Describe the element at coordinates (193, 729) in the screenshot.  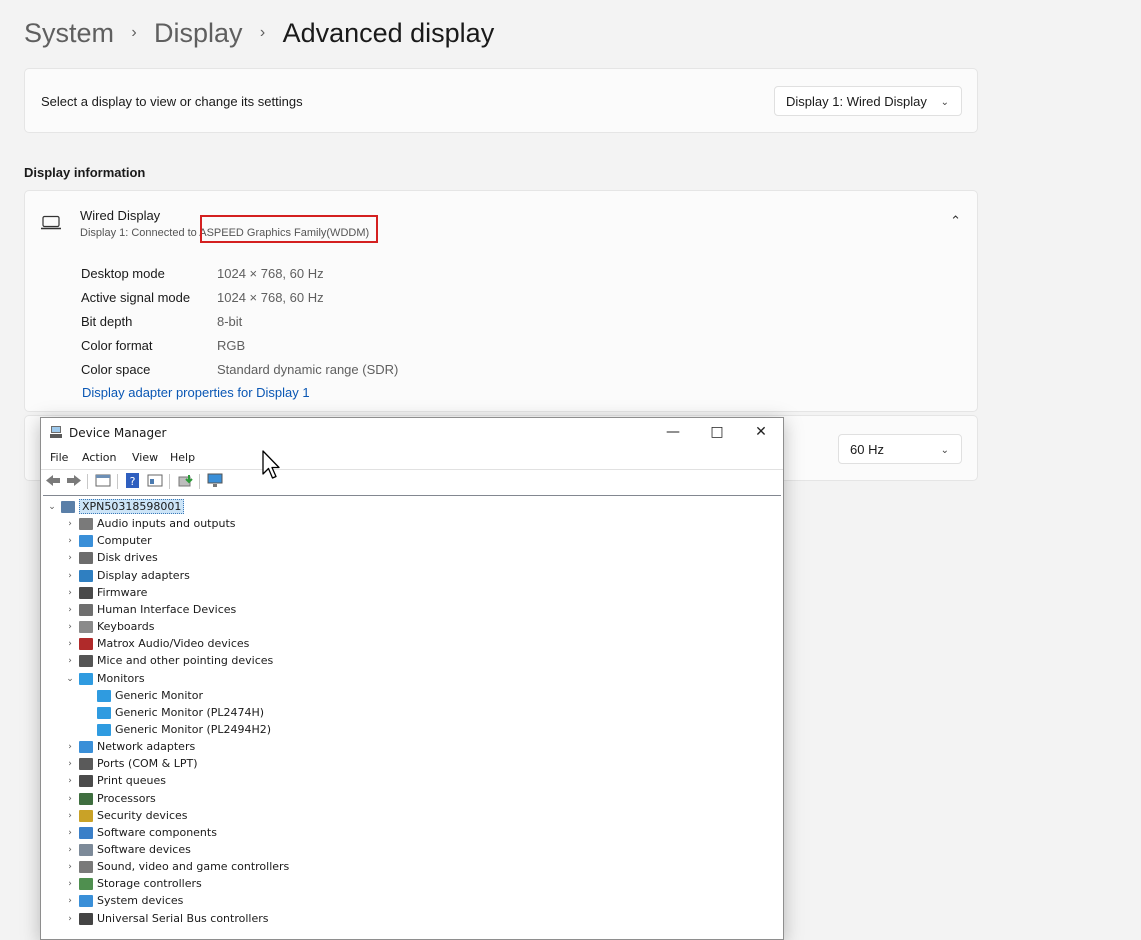
I see `tree-node-label: Generic Monitor (PL2494H2)` at that location.